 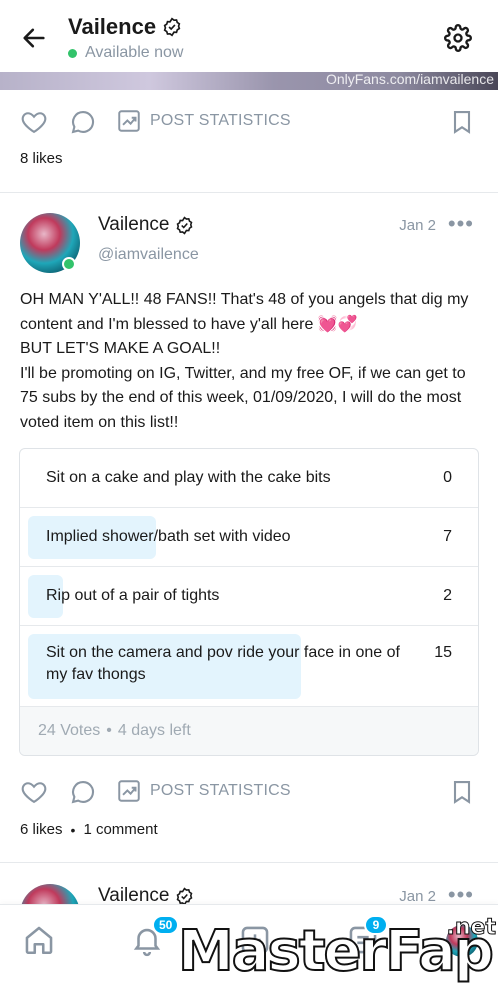 I want to click on poll-option: Implied shower/bath set with video 7, so click(x=249, y=537).